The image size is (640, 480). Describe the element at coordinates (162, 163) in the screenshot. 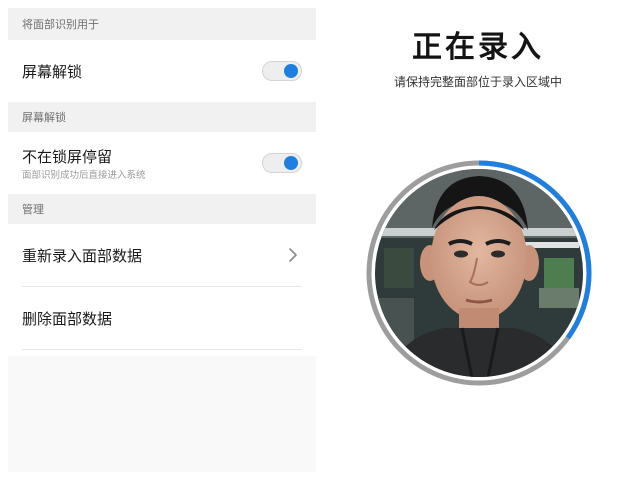

I see `row-stay-off-lock: 不在锁屏停留 面部识别成功后直接进入系统` at that location.